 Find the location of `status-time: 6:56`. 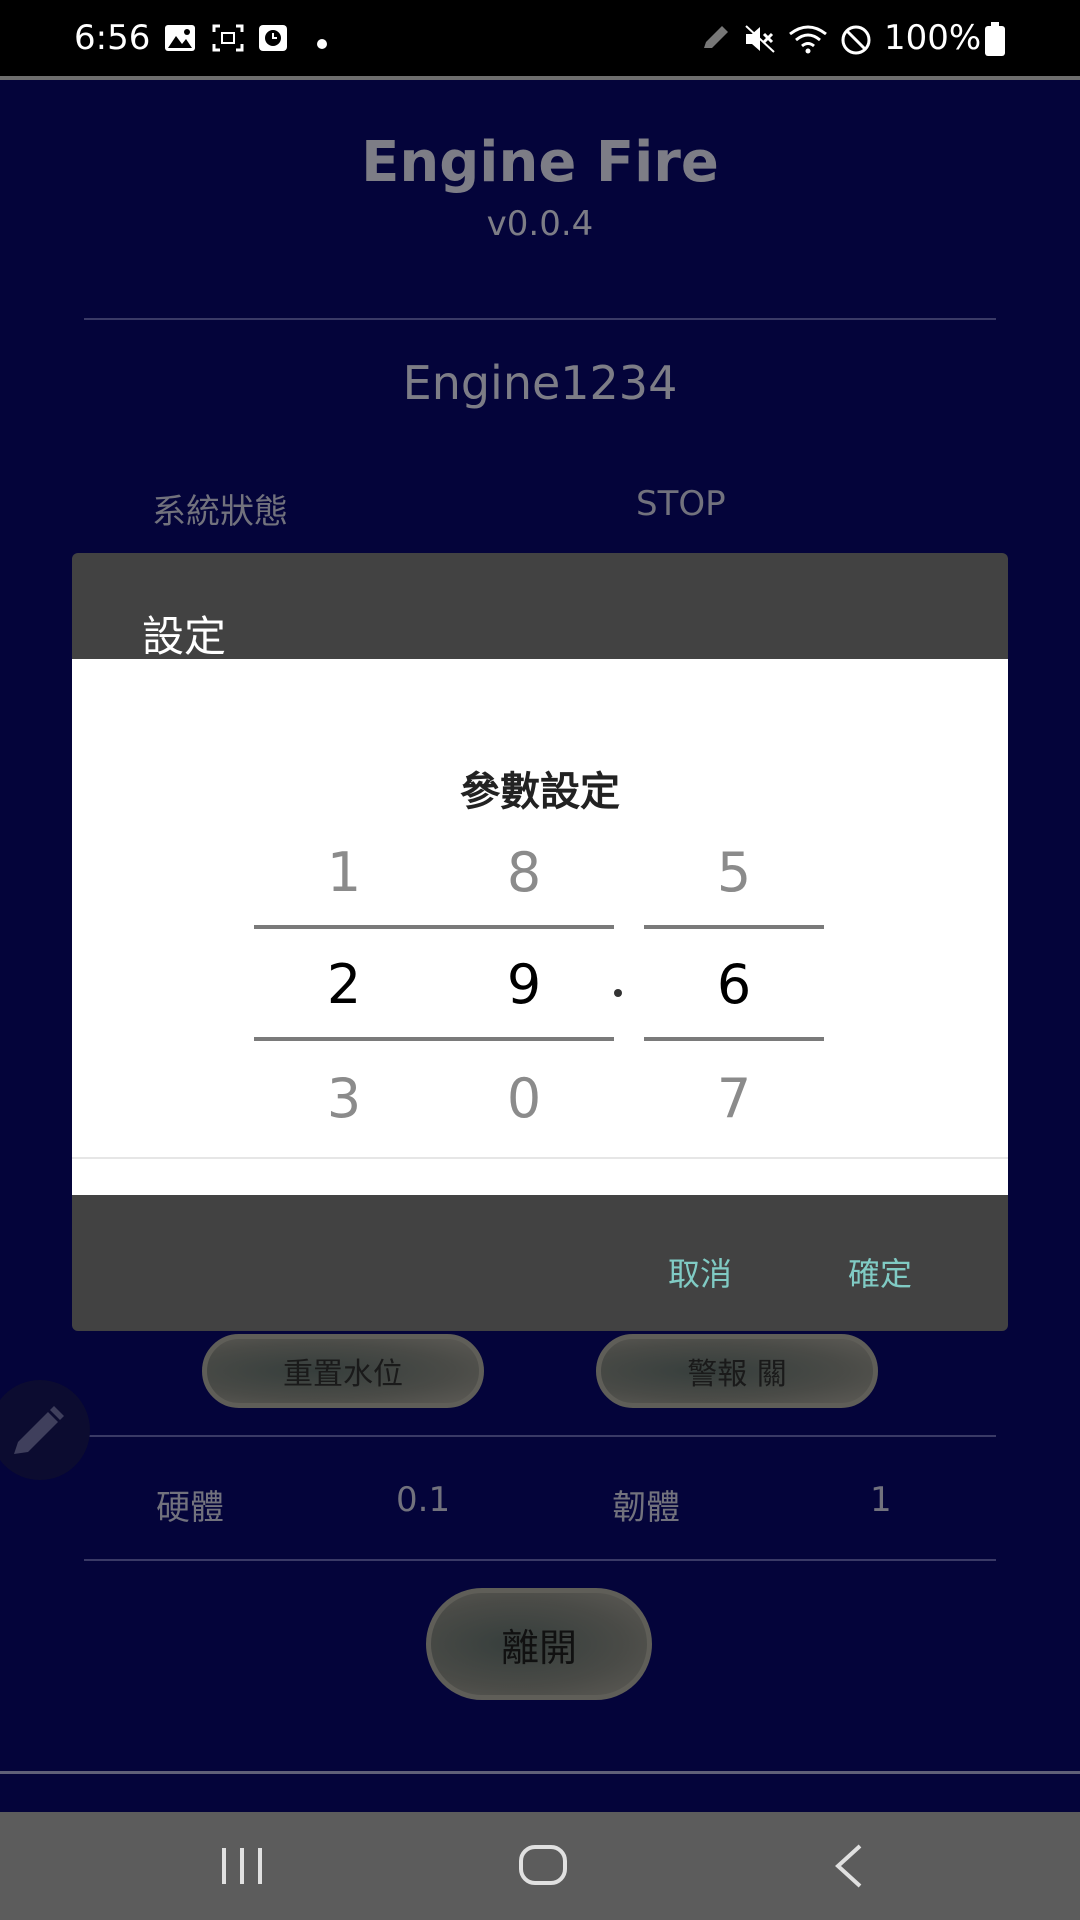

status-time: 6:56 is located at coordinates (112, 38).